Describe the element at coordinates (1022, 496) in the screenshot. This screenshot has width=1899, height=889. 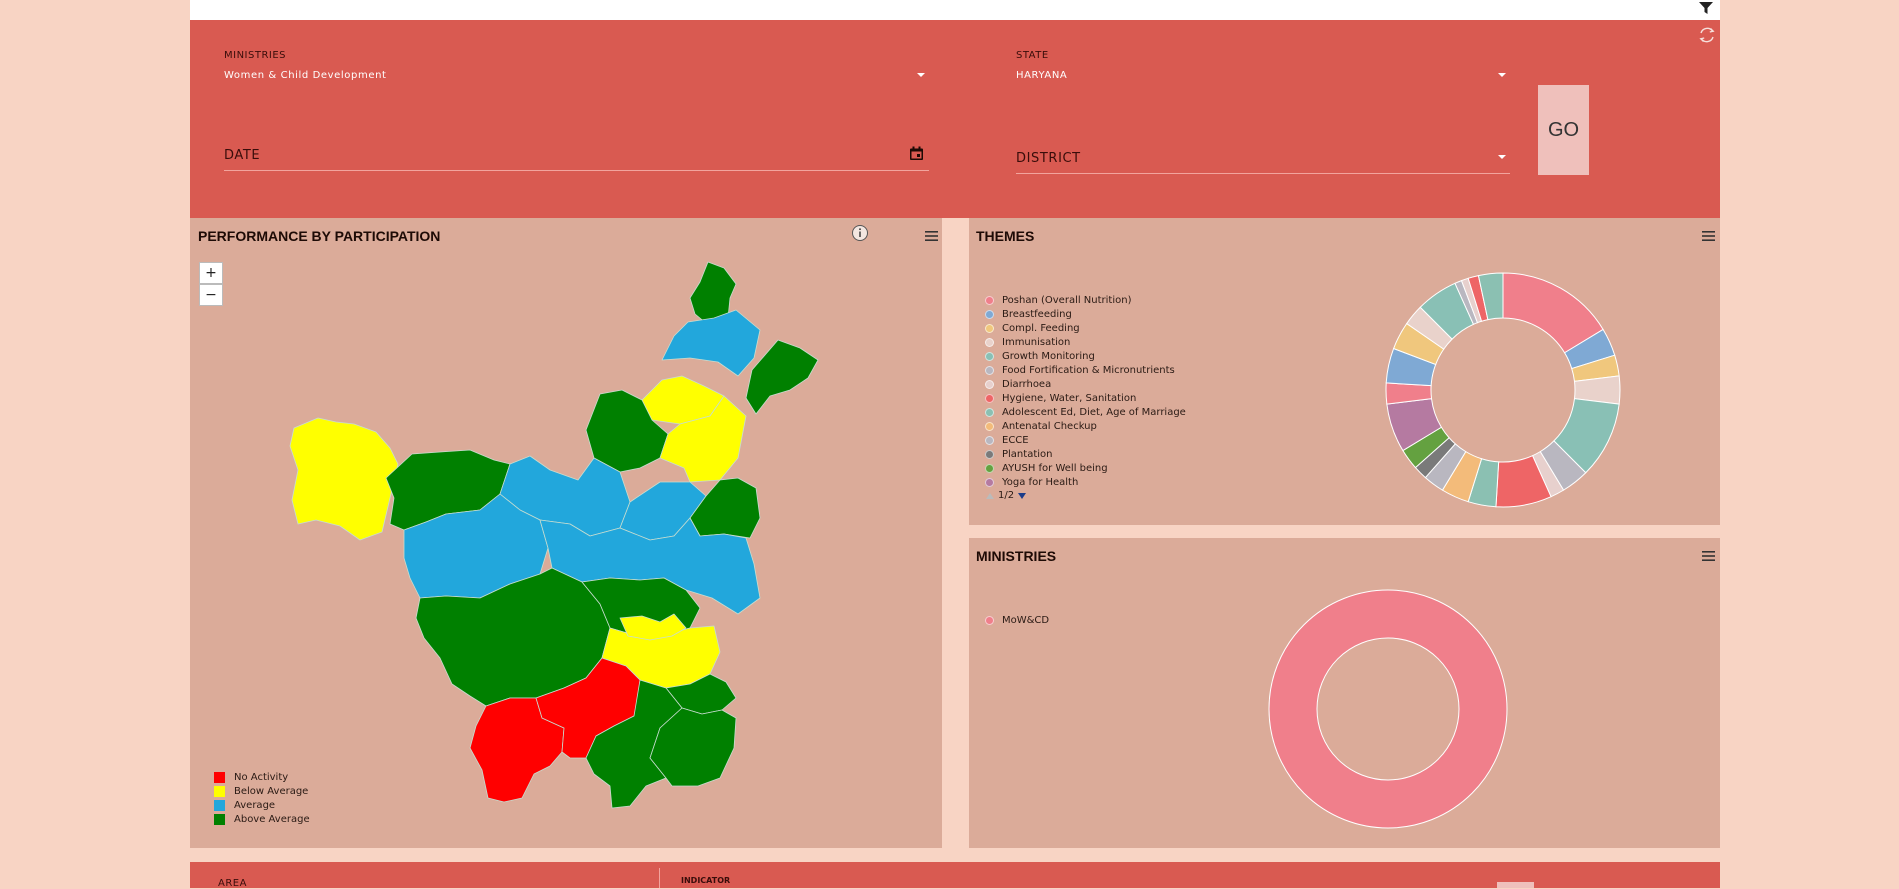
I see `pager-down-icon` at that location.